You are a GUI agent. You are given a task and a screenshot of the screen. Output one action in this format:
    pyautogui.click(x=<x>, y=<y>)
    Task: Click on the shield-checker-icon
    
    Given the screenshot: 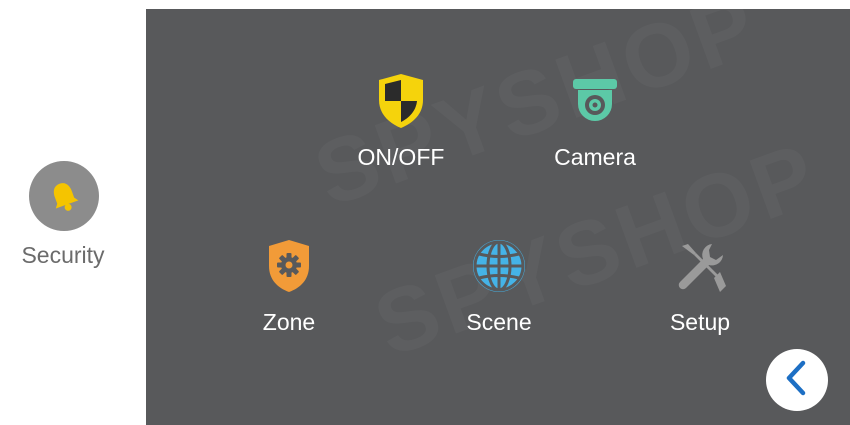 What is the action you would take?
    pyautogui.click(x=401, y=101)
    